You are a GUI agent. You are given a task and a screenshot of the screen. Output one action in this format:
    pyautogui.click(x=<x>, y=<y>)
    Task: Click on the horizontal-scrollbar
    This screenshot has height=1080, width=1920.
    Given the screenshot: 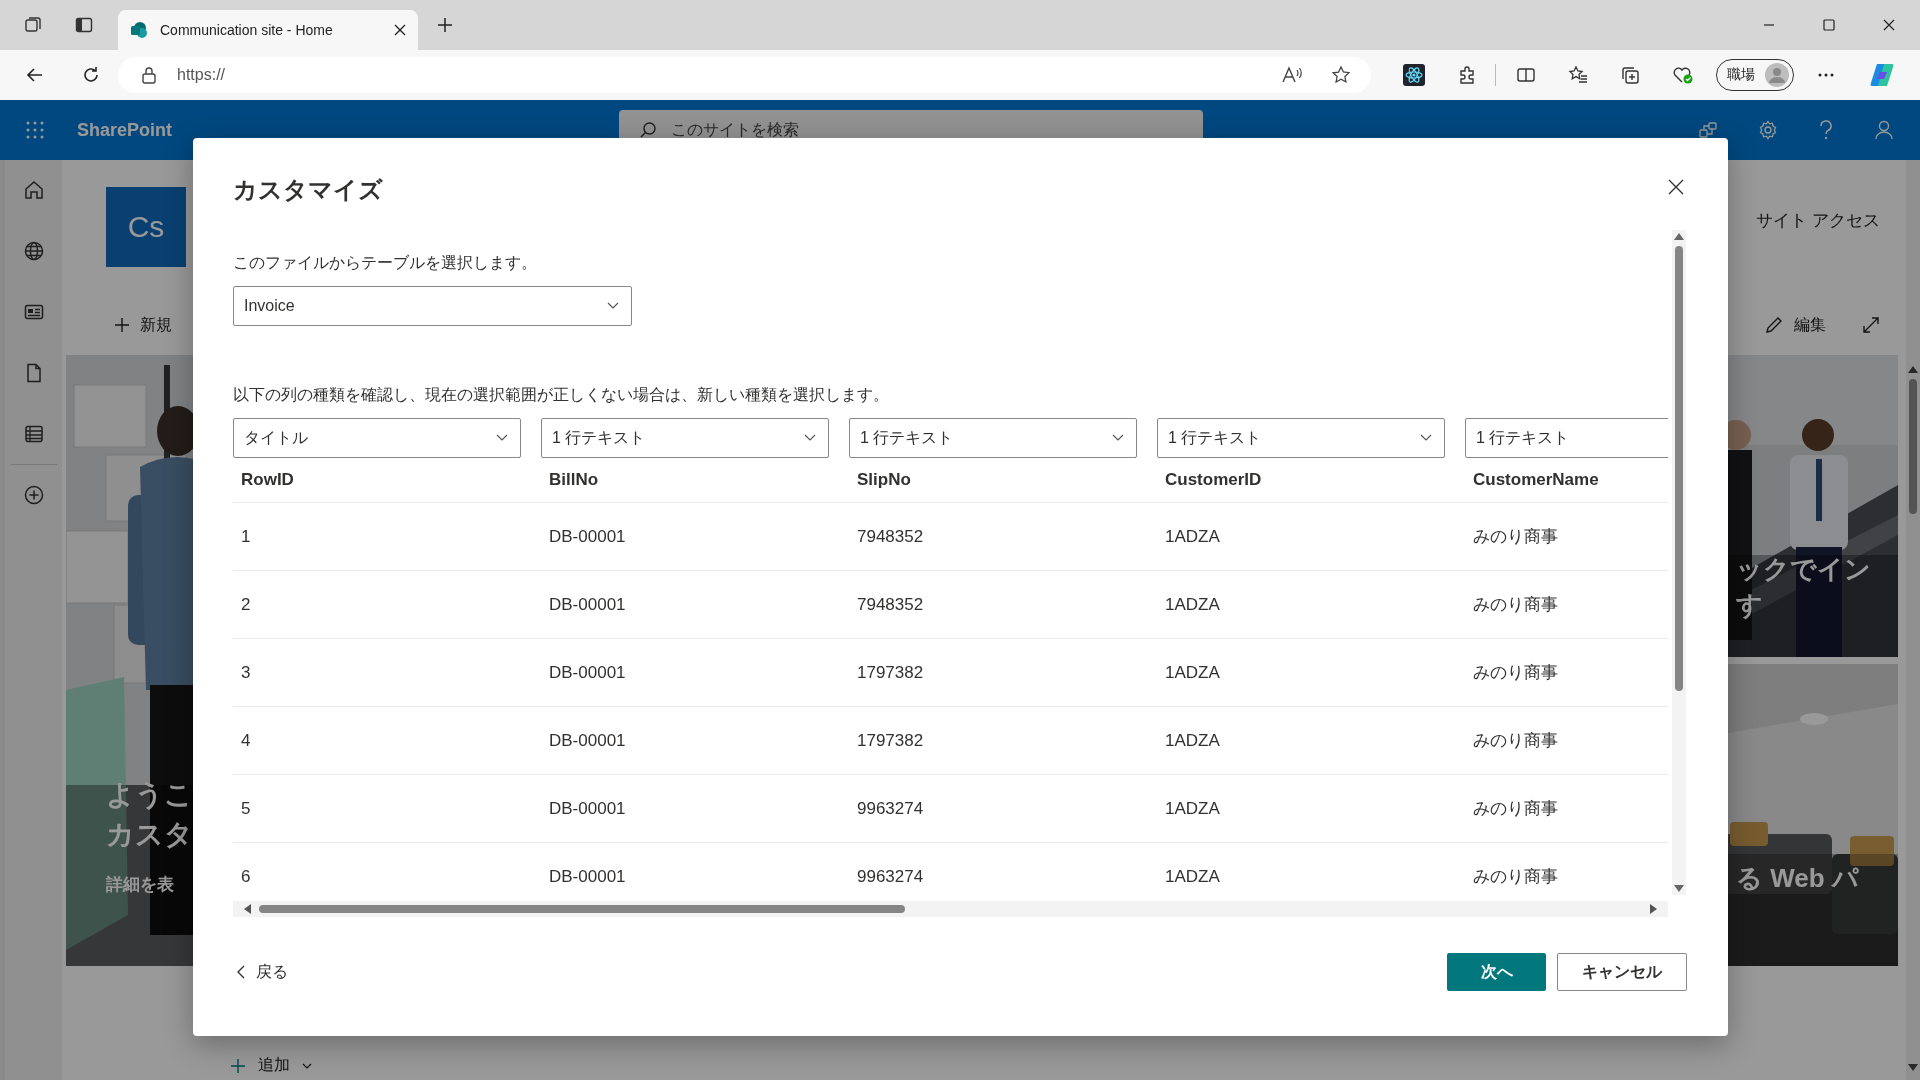 What is the action you would take?
    pyautogui.click(x=950, y=909)
    